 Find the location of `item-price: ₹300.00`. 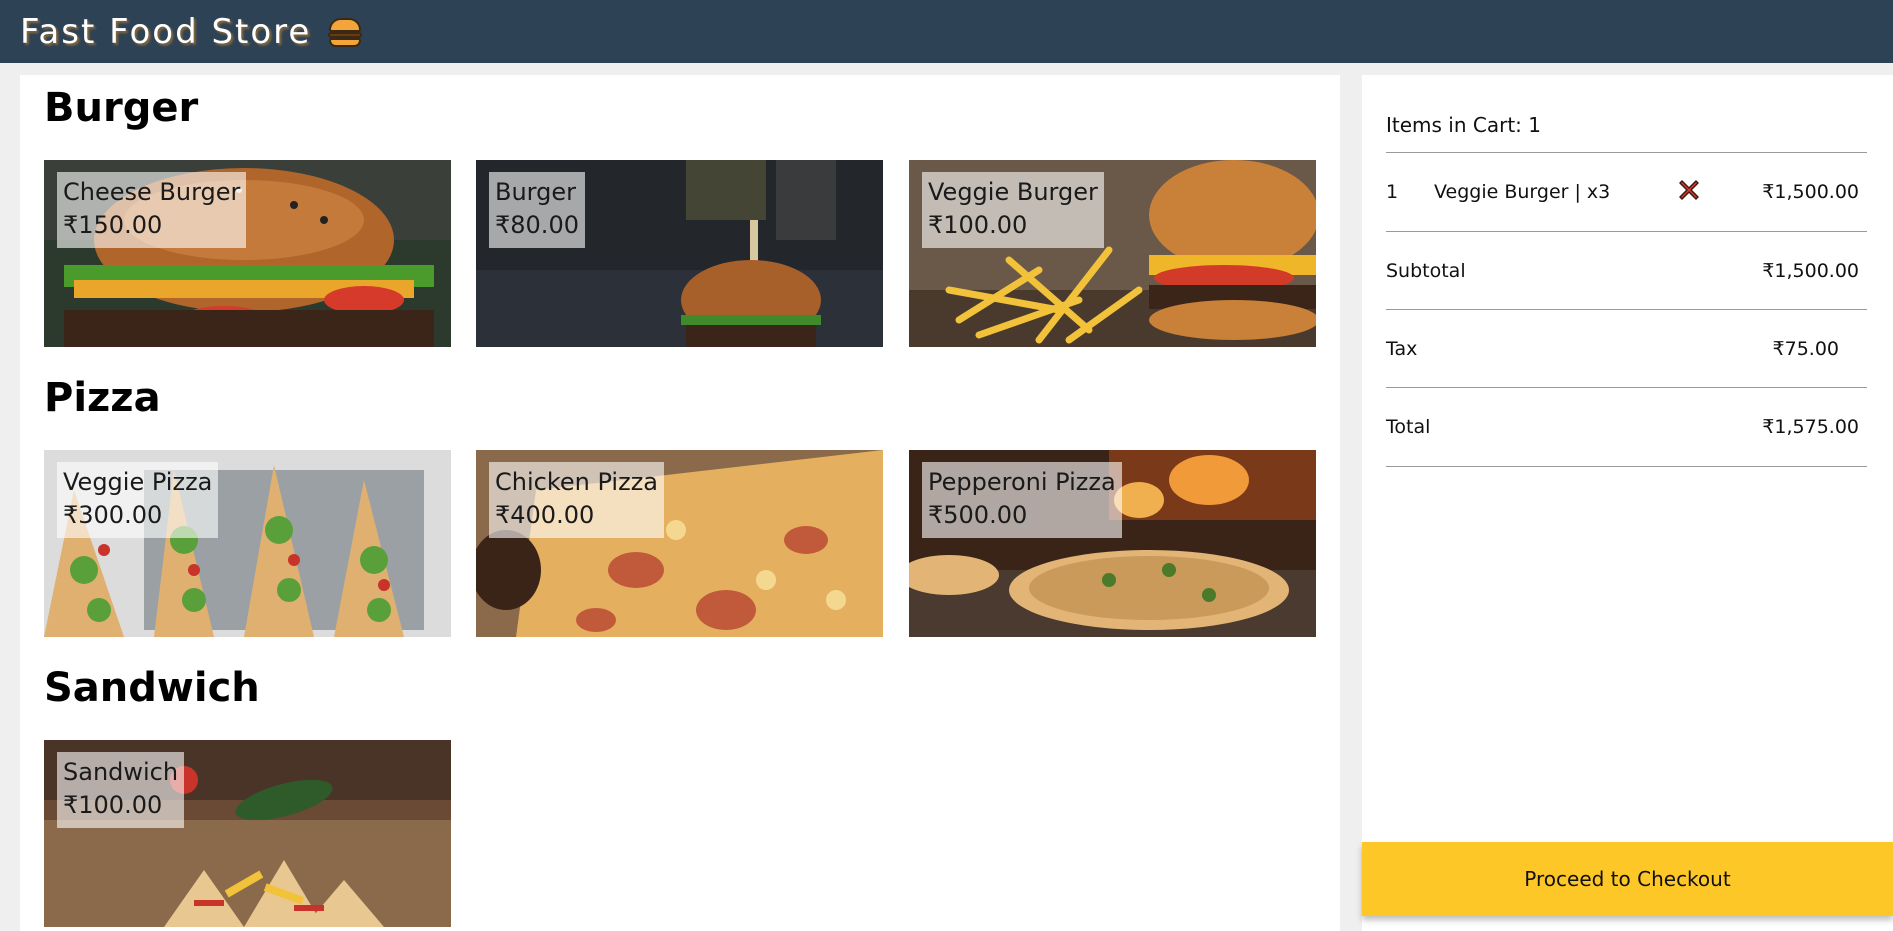

item-price: ₹300.00 is located at coordinates (113, 515).